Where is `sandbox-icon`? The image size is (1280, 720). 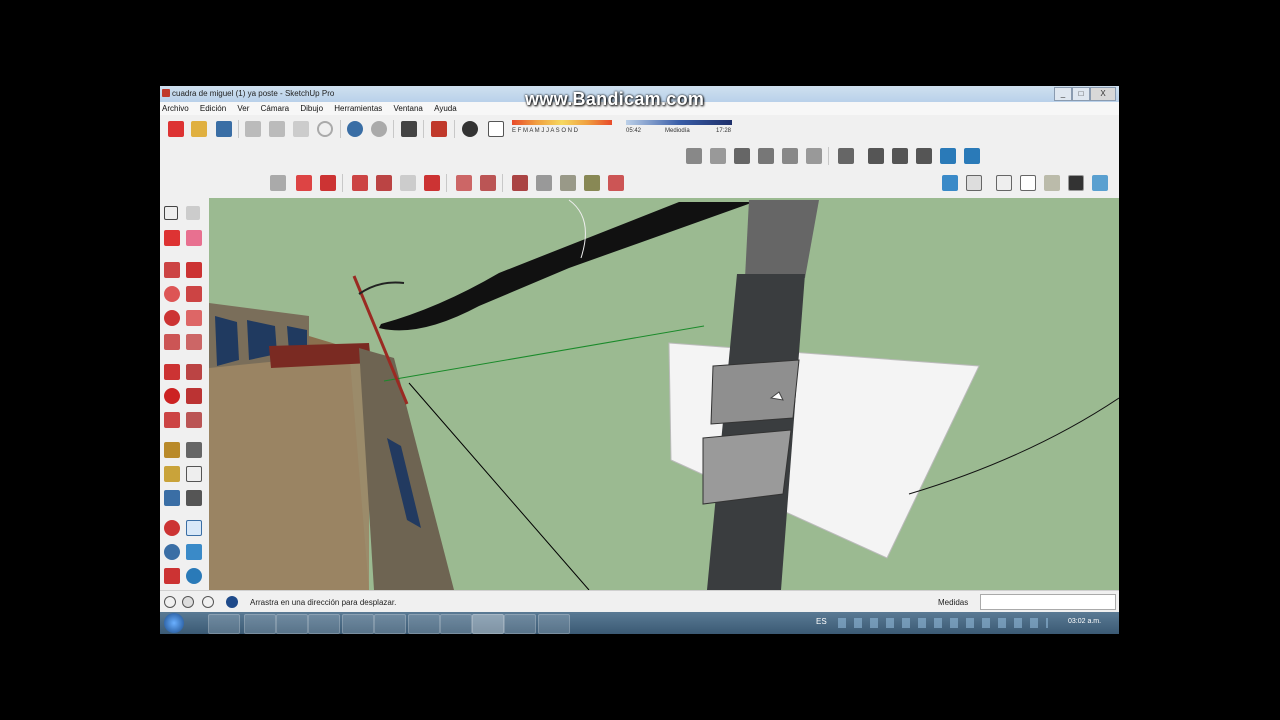
sandbox-icon is located at coordinates (278, 183).